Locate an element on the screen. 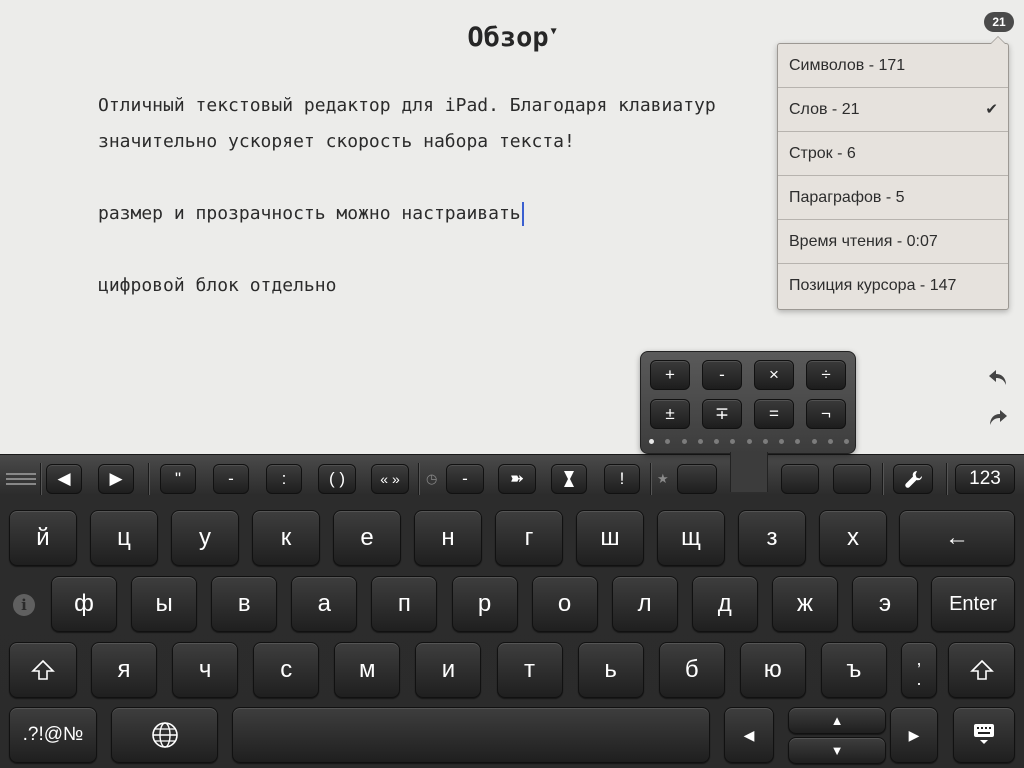  stat-label: Символов - 171 is located at coordinates (847, 65).